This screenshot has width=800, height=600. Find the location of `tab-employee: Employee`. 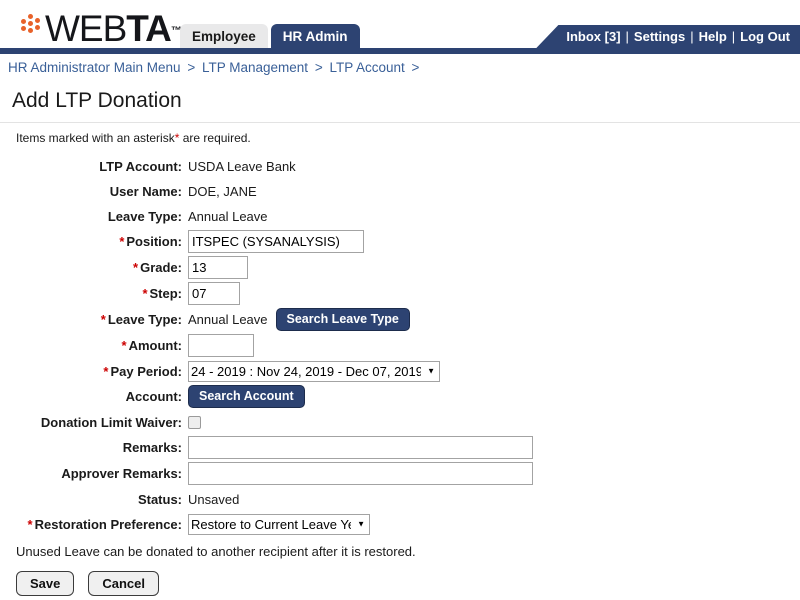

tab-employee: Employee is located at coordinates (224, 36).